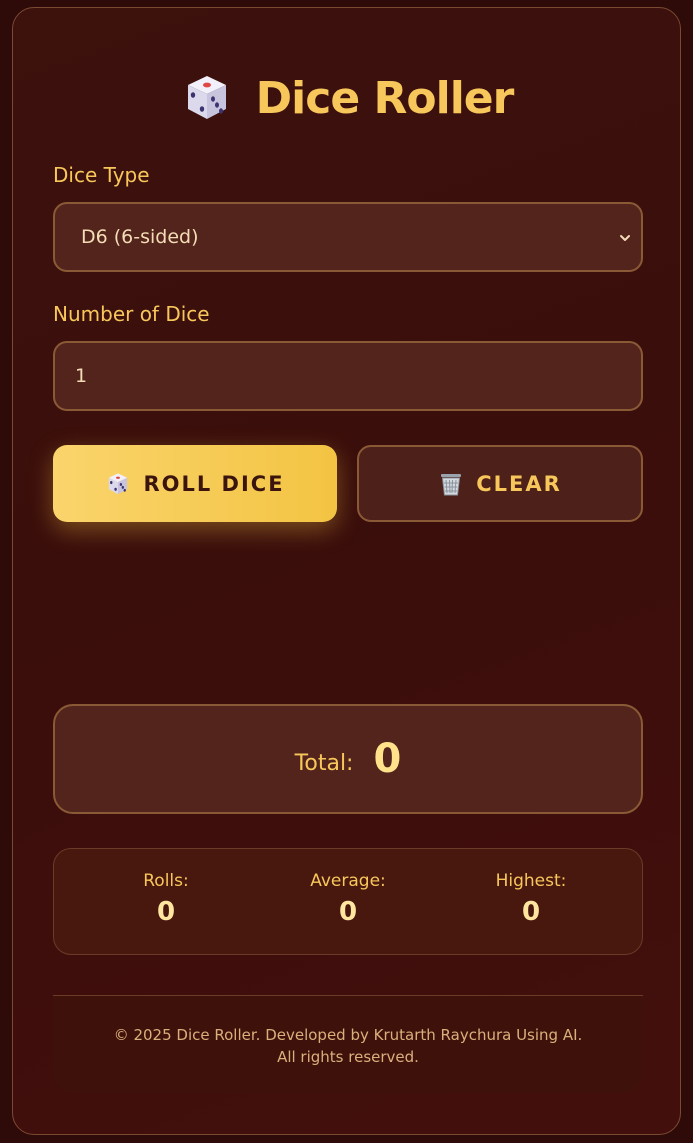  Describe the element at coordinates (81, 376) in the screenshot. I see `dice-count-value: 1` at that location.